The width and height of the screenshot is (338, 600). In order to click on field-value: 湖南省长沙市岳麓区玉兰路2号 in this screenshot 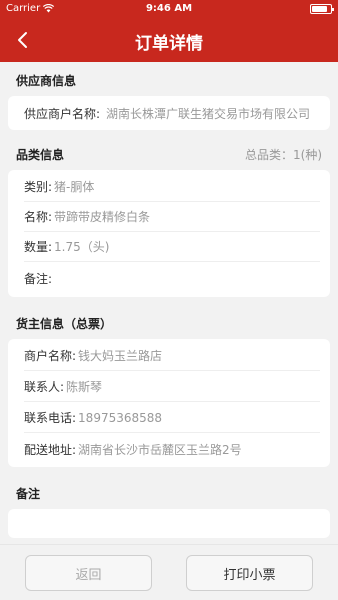, I will do `click(160, 449)`.